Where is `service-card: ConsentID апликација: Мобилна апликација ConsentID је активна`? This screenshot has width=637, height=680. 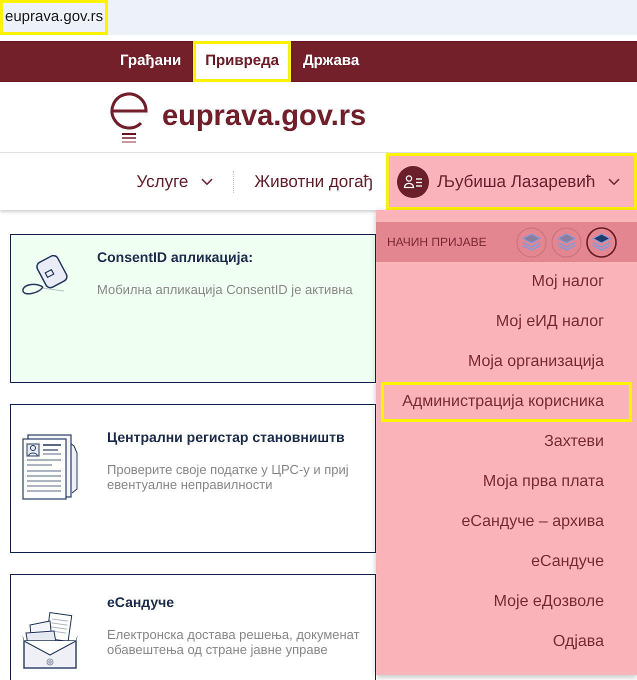
service-card: ConsentID апликација: Мобилна апликација ConsentID је активна is located at coordinates (193, 308).